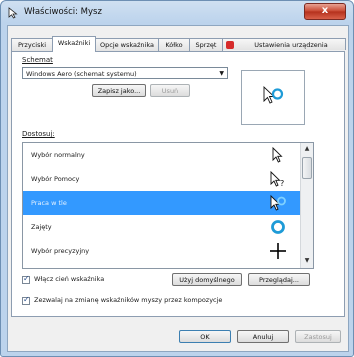  What do you see at coordinates (307, 168) in the screenshot?
I see `scrollbar-thumb` at bounding box center [307, 168].